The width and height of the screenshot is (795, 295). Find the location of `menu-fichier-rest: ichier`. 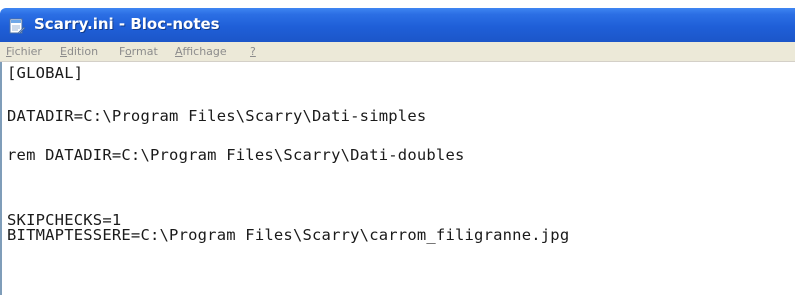

menu-fichier-rest: ichier is located at coordinates (26, 51).